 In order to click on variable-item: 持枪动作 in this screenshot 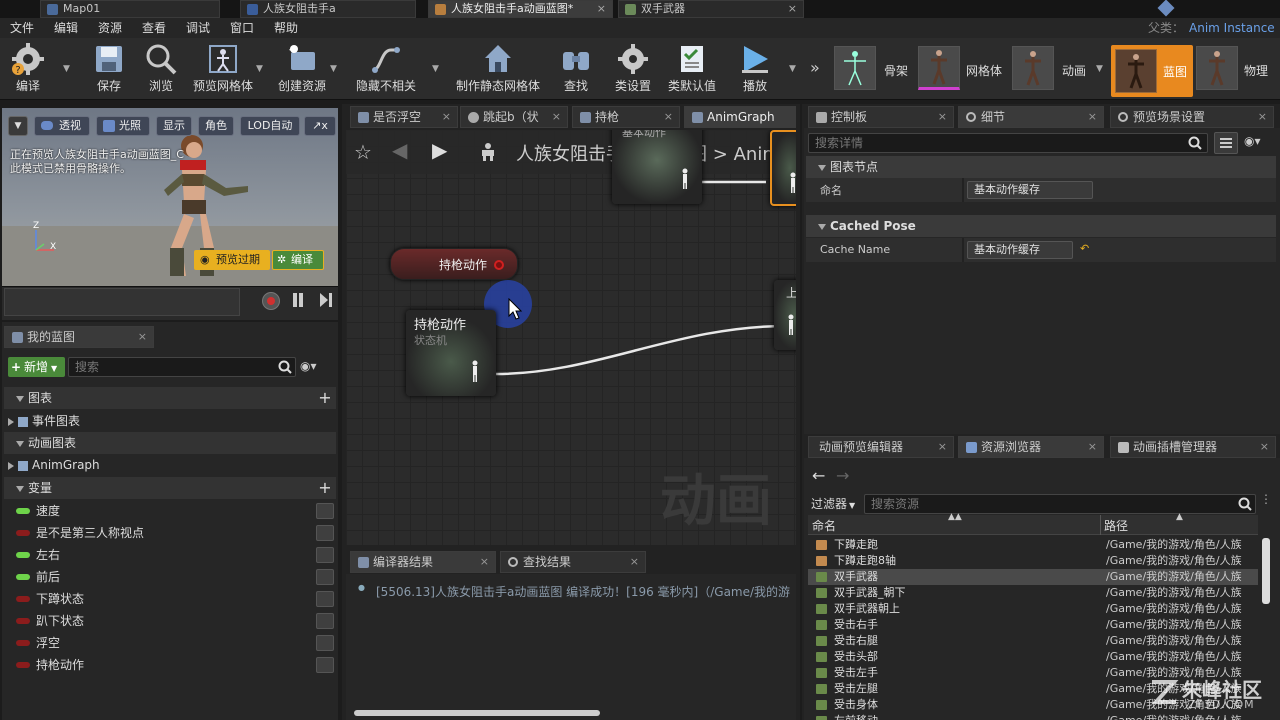, I will do `click(170, 665)`.